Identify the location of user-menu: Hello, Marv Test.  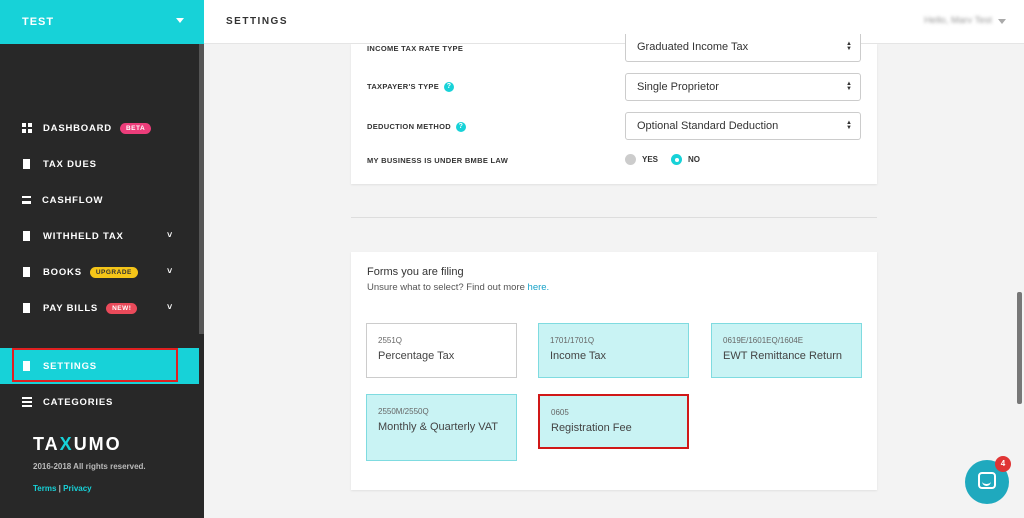
(958, 20).